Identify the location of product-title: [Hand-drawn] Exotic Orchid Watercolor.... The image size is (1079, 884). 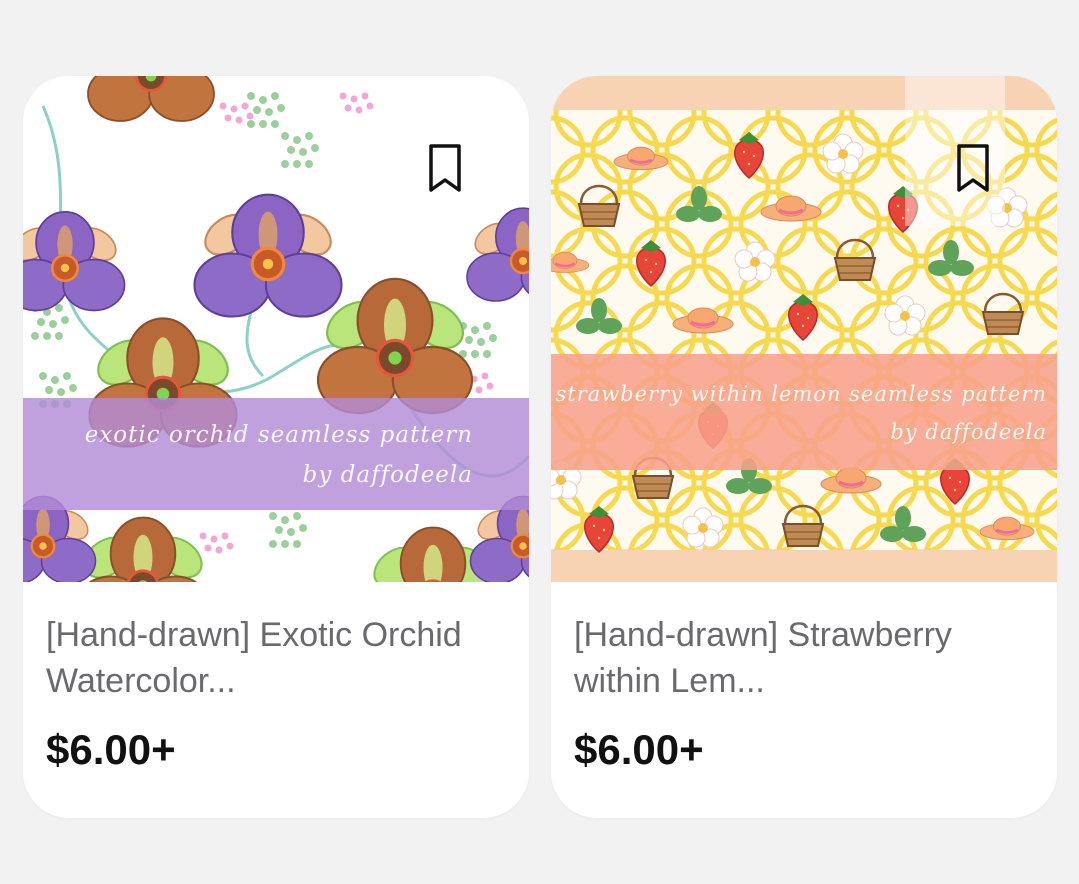
(271, 658).